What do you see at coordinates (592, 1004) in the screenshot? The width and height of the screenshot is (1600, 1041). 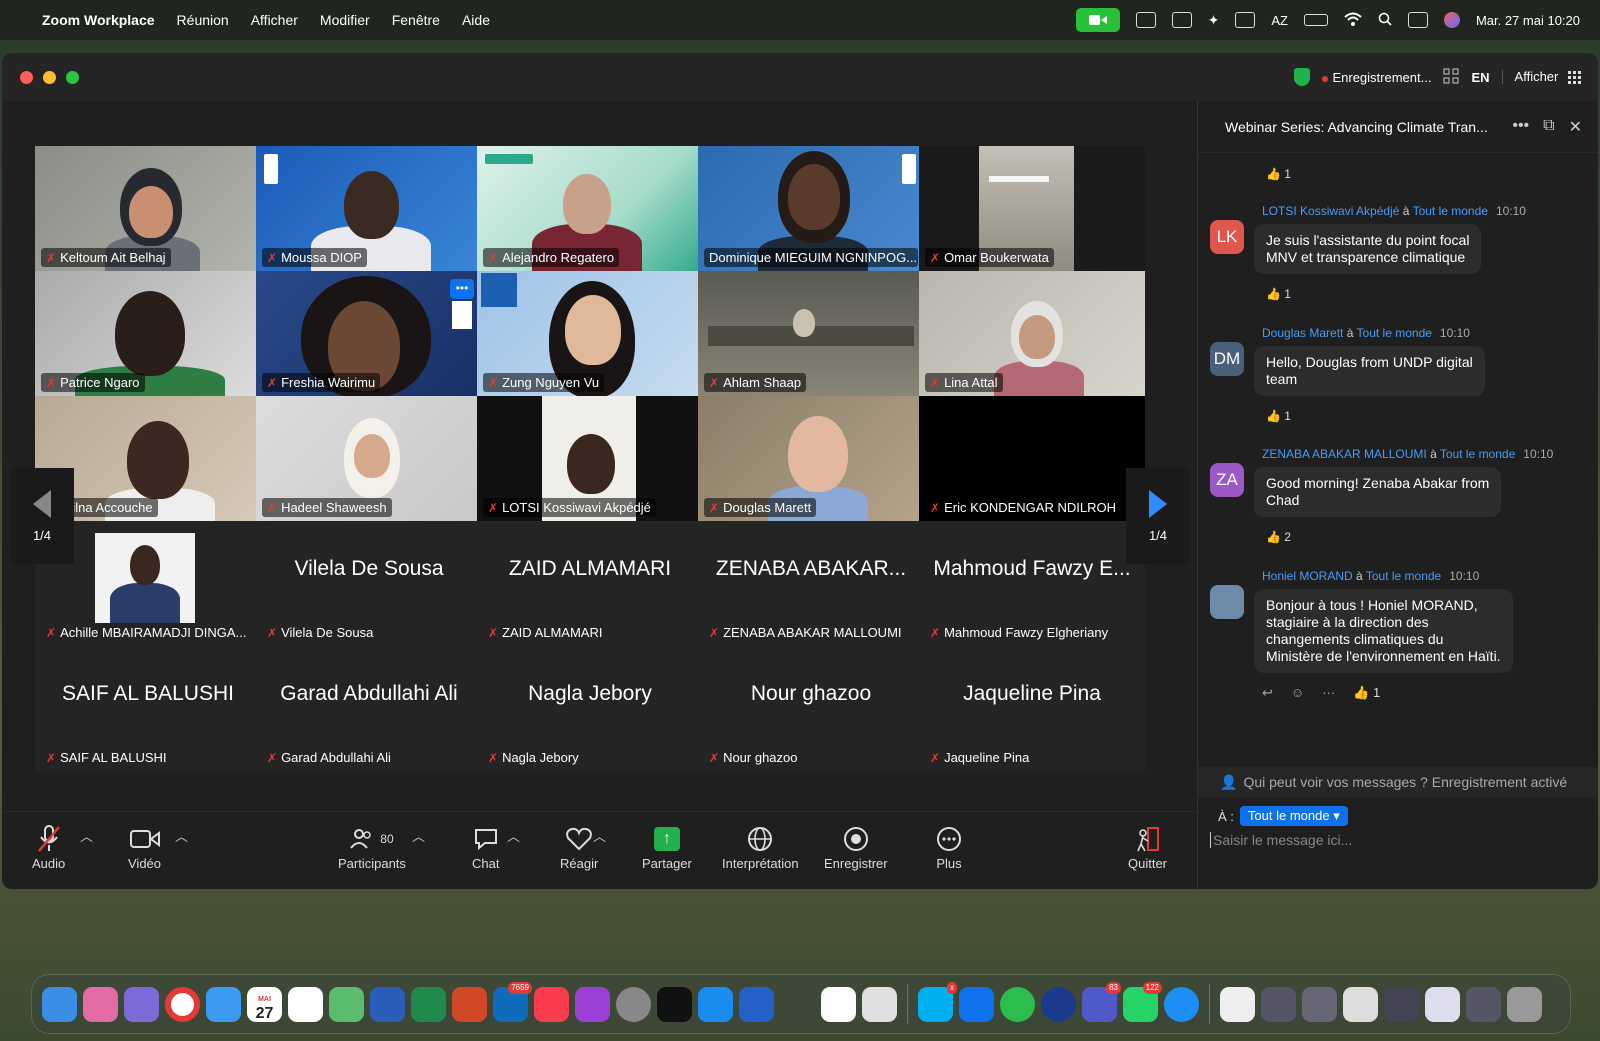 I see `podcasts-icon` at bounding box center [592, 1004].